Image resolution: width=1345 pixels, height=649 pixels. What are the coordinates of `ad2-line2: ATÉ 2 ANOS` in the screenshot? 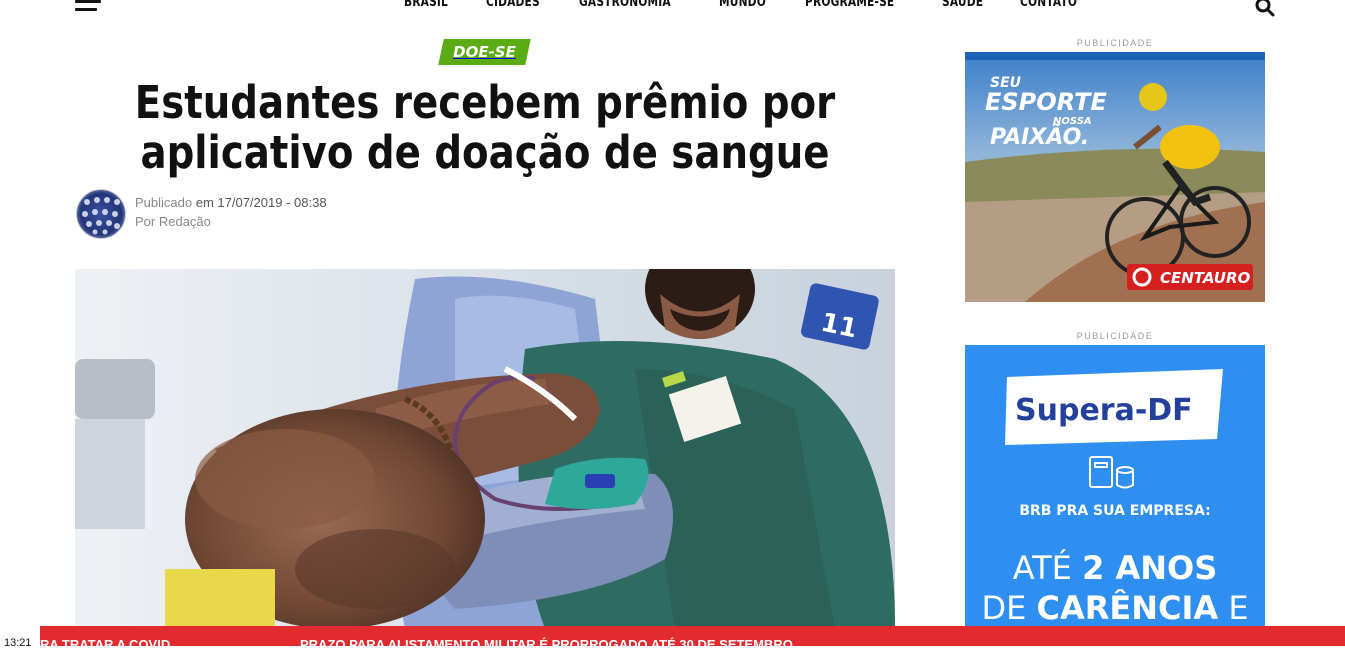 It's located at (1115, 568).